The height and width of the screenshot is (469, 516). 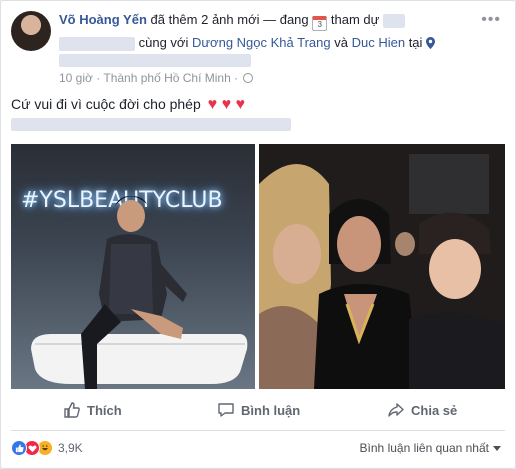 I want to click on like-label: Thích, so click(x=104, y=410).